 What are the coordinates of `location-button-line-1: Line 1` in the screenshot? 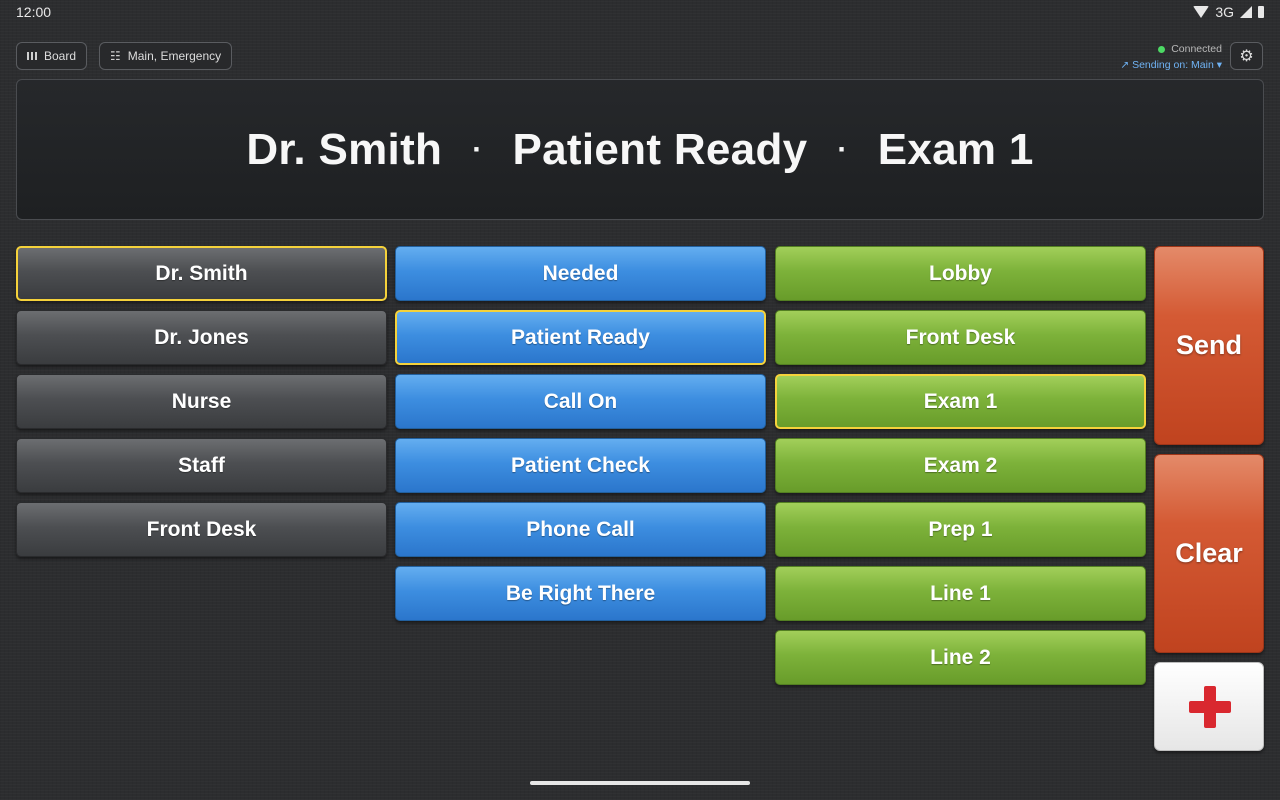 It's located at (960, 593).